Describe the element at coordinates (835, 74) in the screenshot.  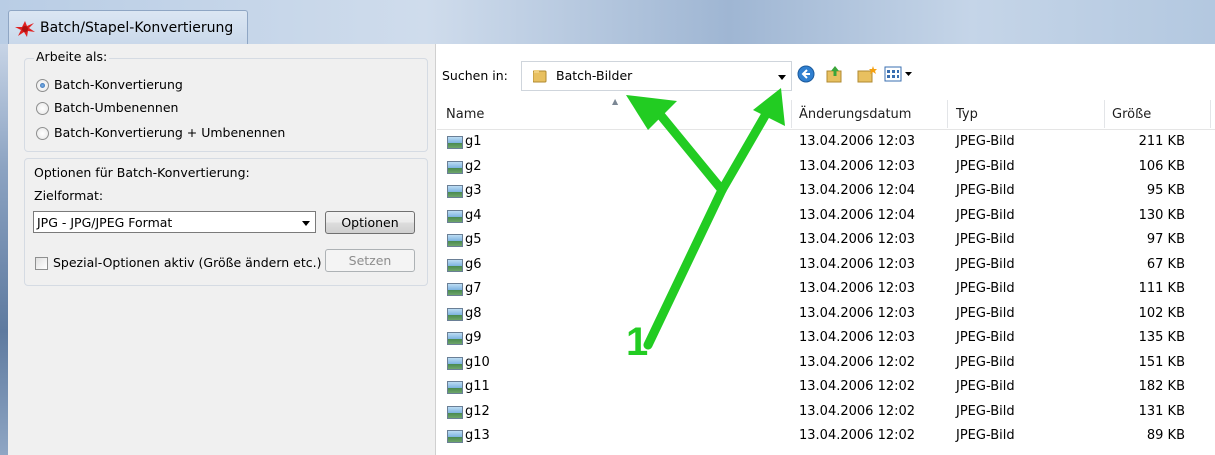
I see `up-folder-icon` at that location.